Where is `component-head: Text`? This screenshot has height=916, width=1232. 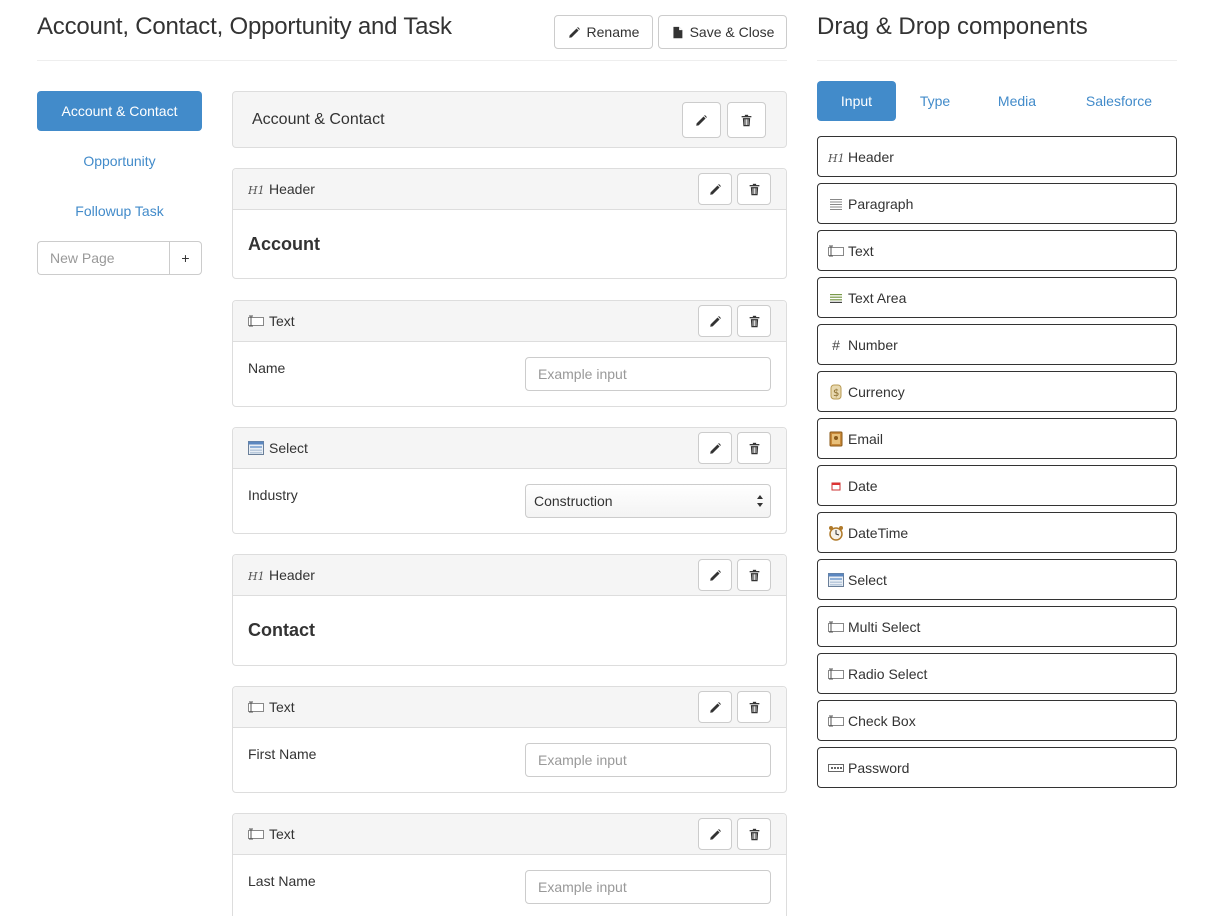 component-head: Text is located at coordinates (509, 321).